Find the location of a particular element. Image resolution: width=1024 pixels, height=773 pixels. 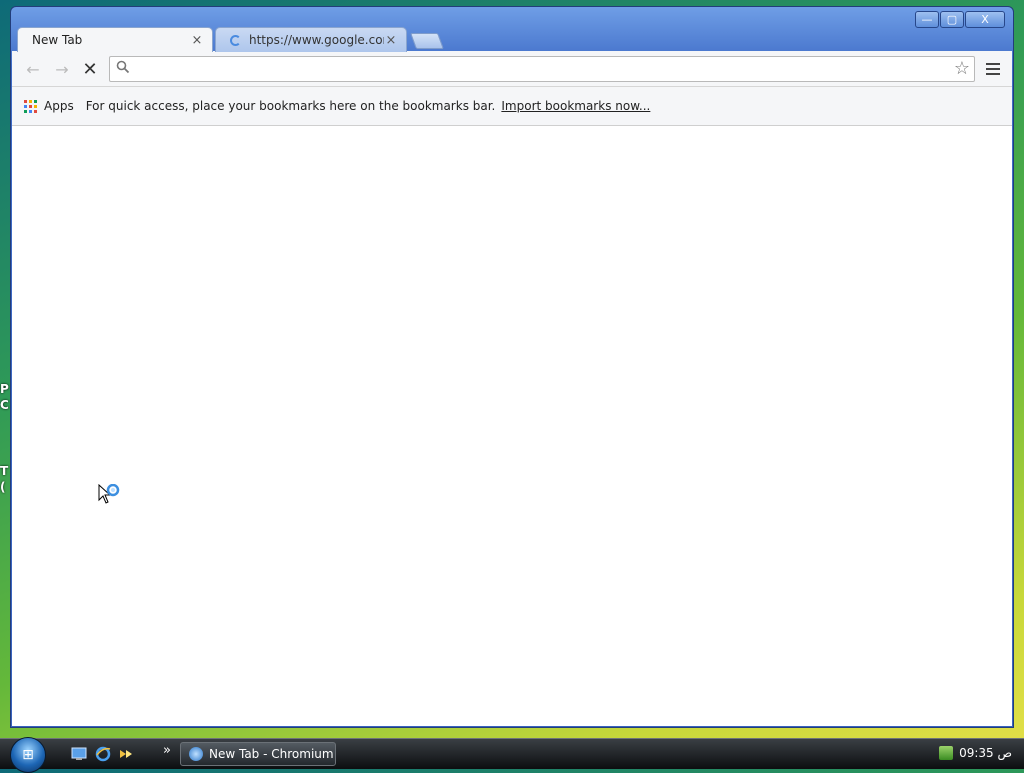

ie-icon is located at coordinates (103, 754).